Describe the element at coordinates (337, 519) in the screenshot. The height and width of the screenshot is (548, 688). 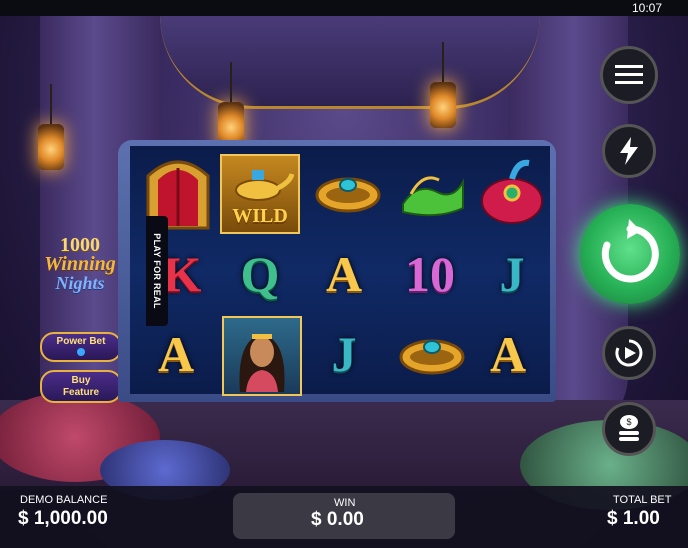
I see `win-value: $ 0.00` at that location.